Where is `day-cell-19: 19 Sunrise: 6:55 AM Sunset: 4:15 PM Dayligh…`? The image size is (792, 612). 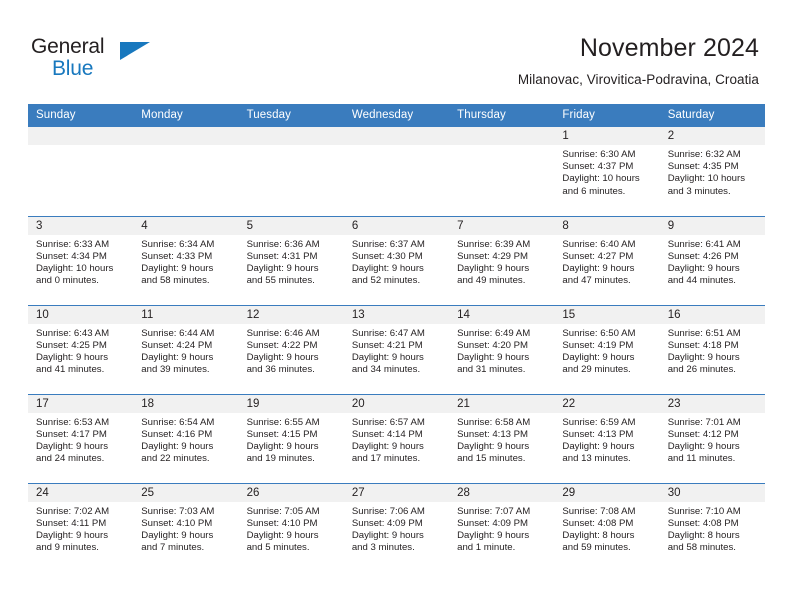
day-cell-19: 19 Sunrise: 6:55 AM Sunset: 4:15 PM Dayligh… is located at coordinates (291, 438).